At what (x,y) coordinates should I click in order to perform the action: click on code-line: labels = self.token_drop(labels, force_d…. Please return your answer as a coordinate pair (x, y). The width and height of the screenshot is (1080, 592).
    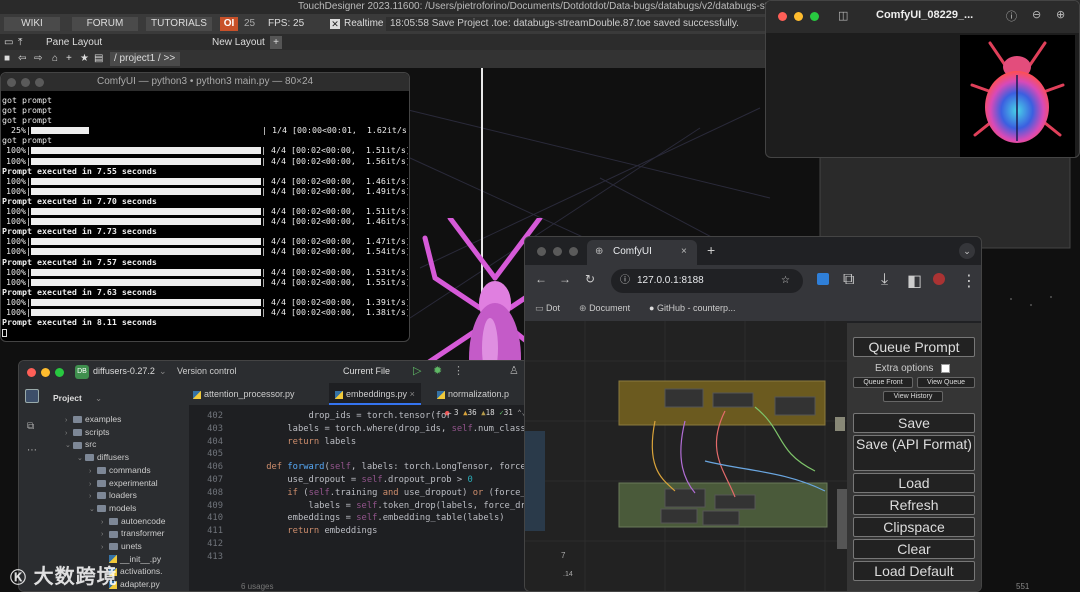
    Looking at the image, I should click on (402, 506).